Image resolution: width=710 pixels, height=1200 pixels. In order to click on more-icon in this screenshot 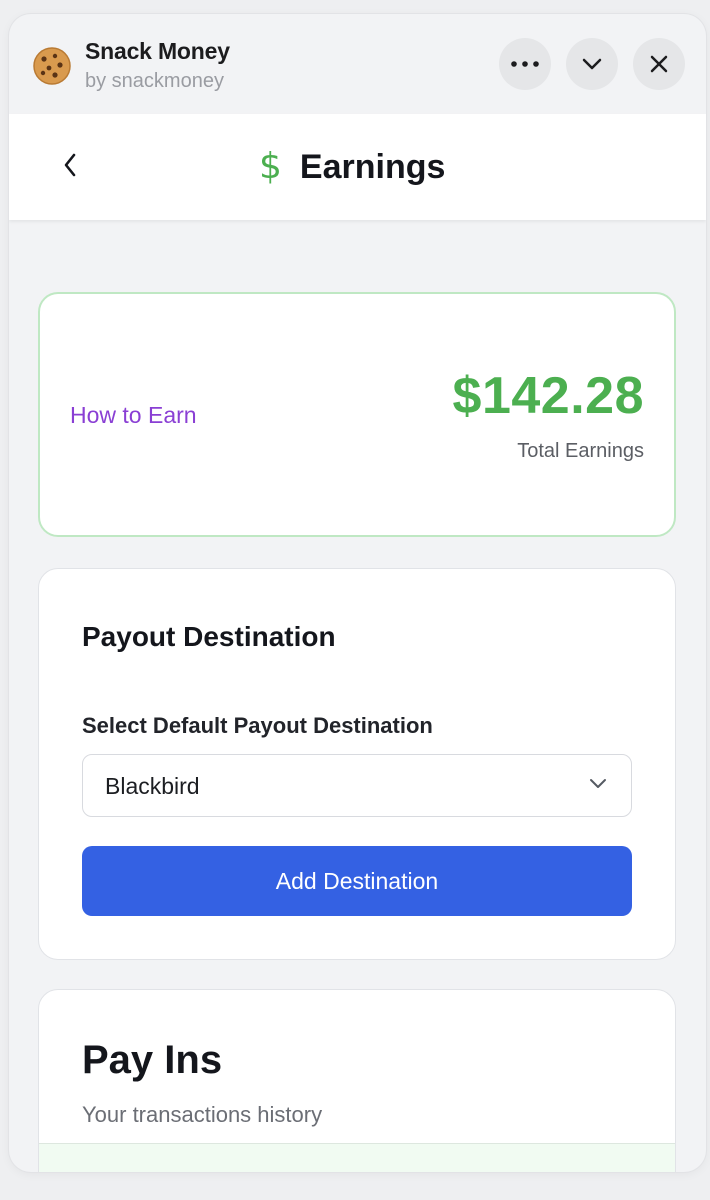, I will do `click(525, 64)`.